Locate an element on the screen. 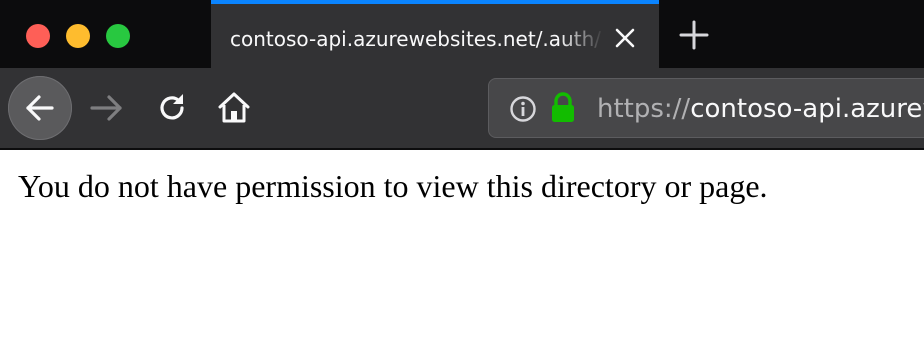 Image resolution: width=924 pixels, height=356 pixels. active-tab: contoso-api.azurewebsites.net/.auth/ is located at coordinates (435, 34).